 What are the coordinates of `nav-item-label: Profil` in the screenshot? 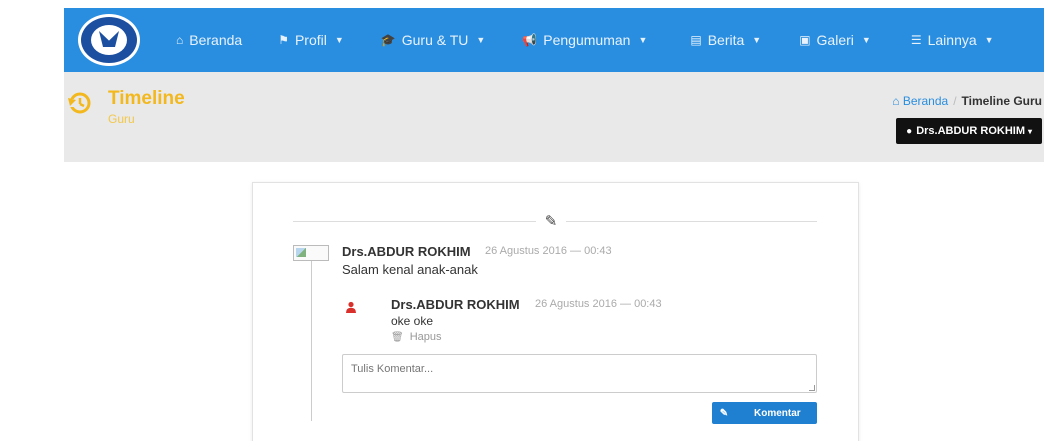 It's located at (310, 40).